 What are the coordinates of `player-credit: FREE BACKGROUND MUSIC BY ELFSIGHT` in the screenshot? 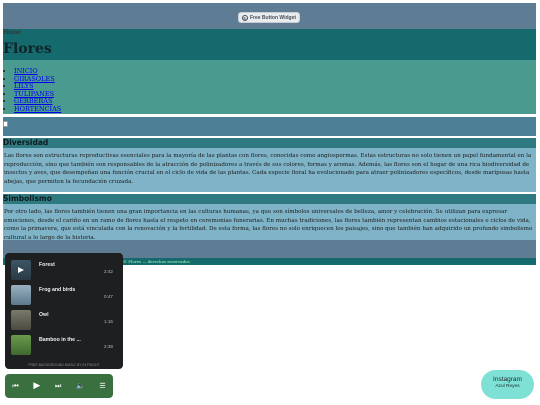 It's located at (64, 365).